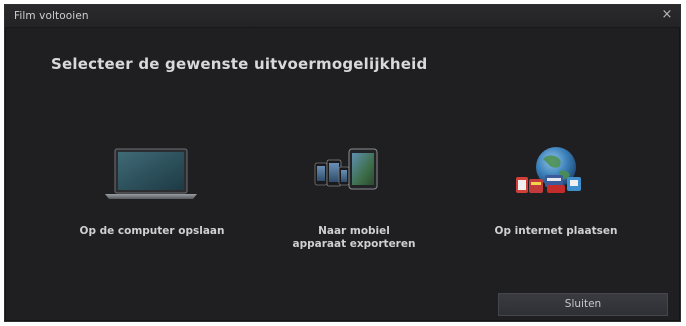 This screenshot has width=686, height=326. I want to click on option-label-internet: Op internet plaatsen, so click(556, 231).